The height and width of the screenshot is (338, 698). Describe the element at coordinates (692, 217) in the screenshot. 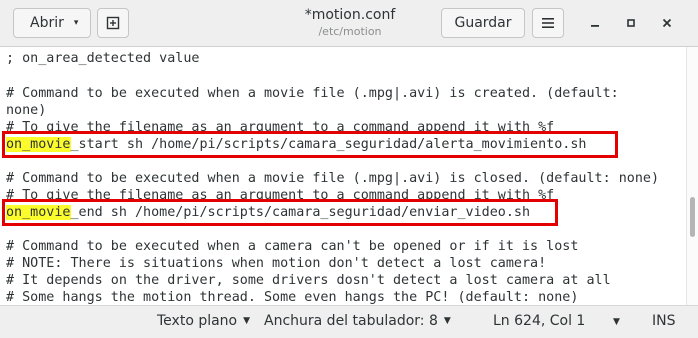

I see `scrollbar-thumb` at that location.